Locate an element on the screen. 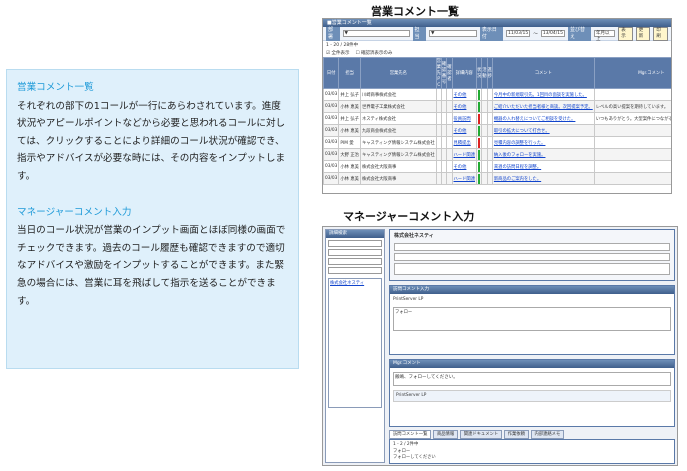  memo-field is located at coordinates (532, 269).